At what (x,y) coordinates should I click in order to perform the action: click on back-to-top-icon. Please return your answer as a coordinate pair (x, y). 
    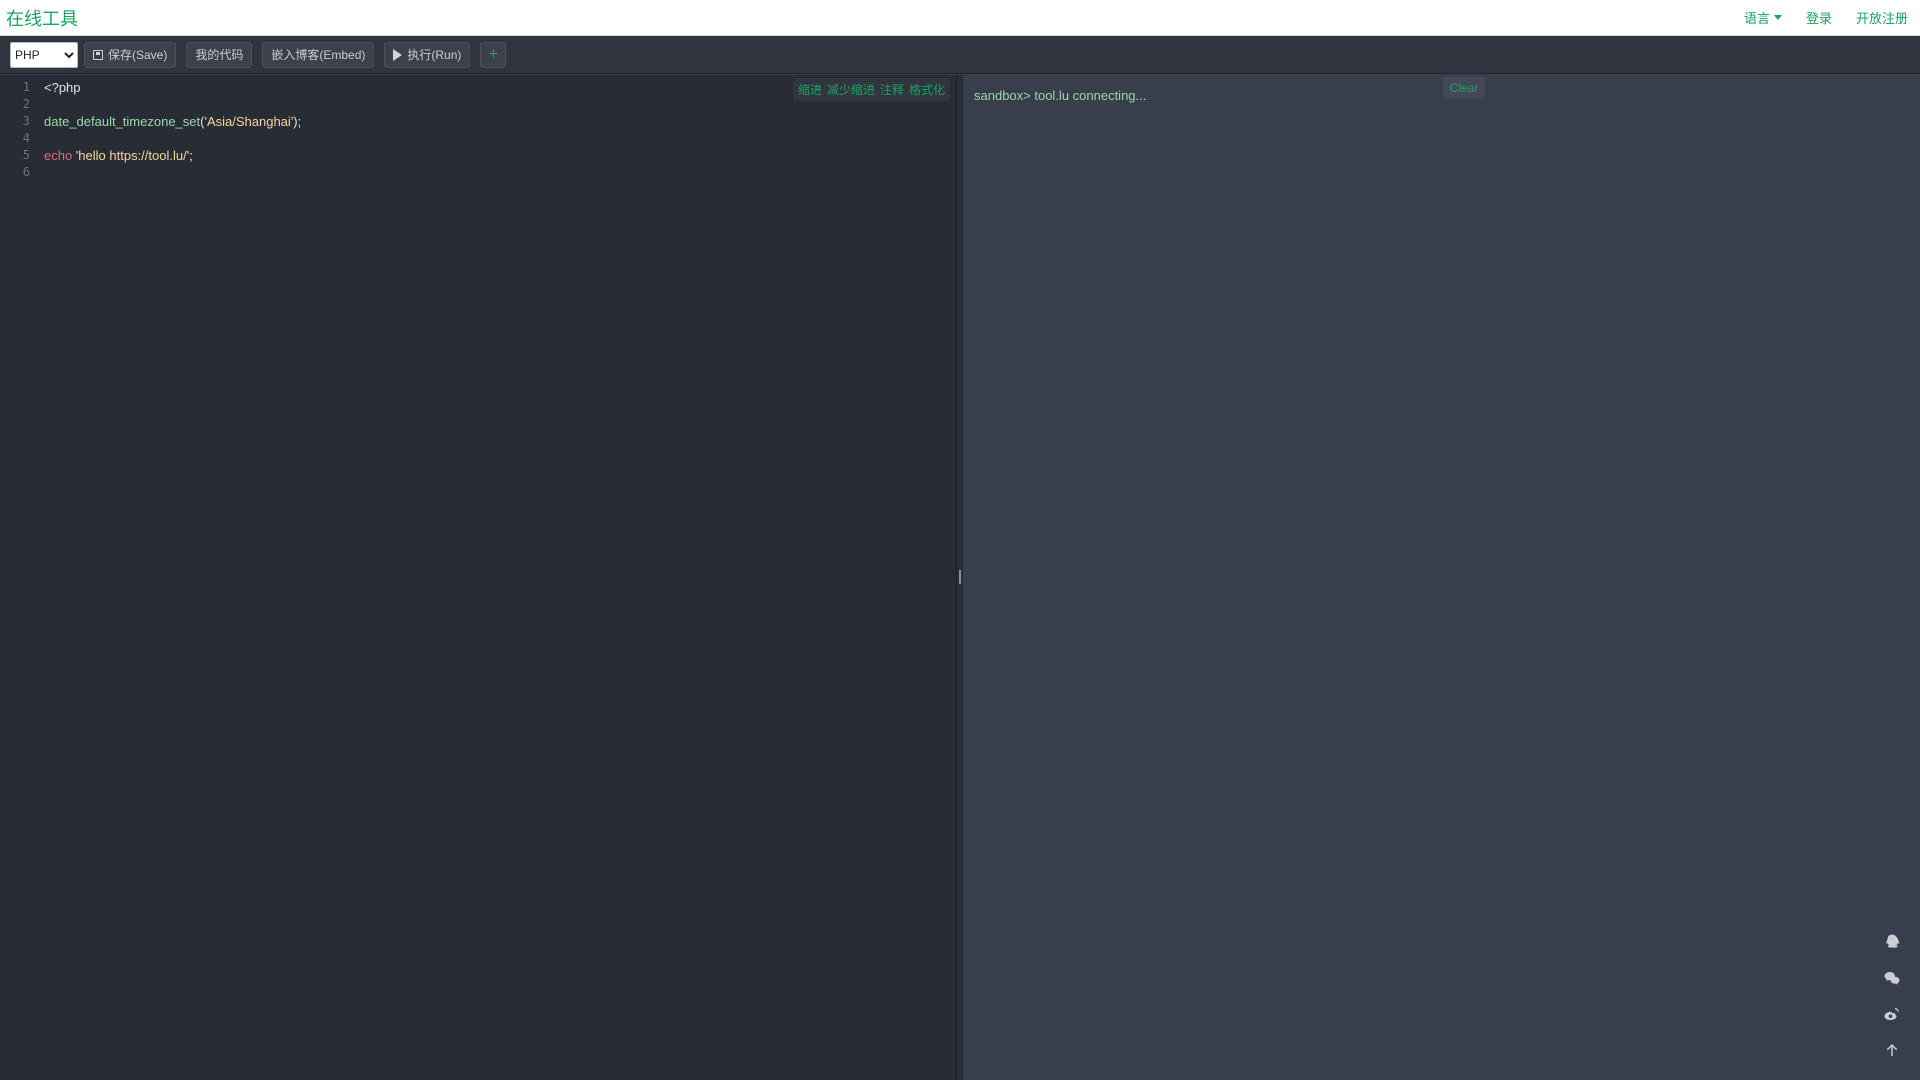
    Looking at the image, I should click on (1892, 1050).